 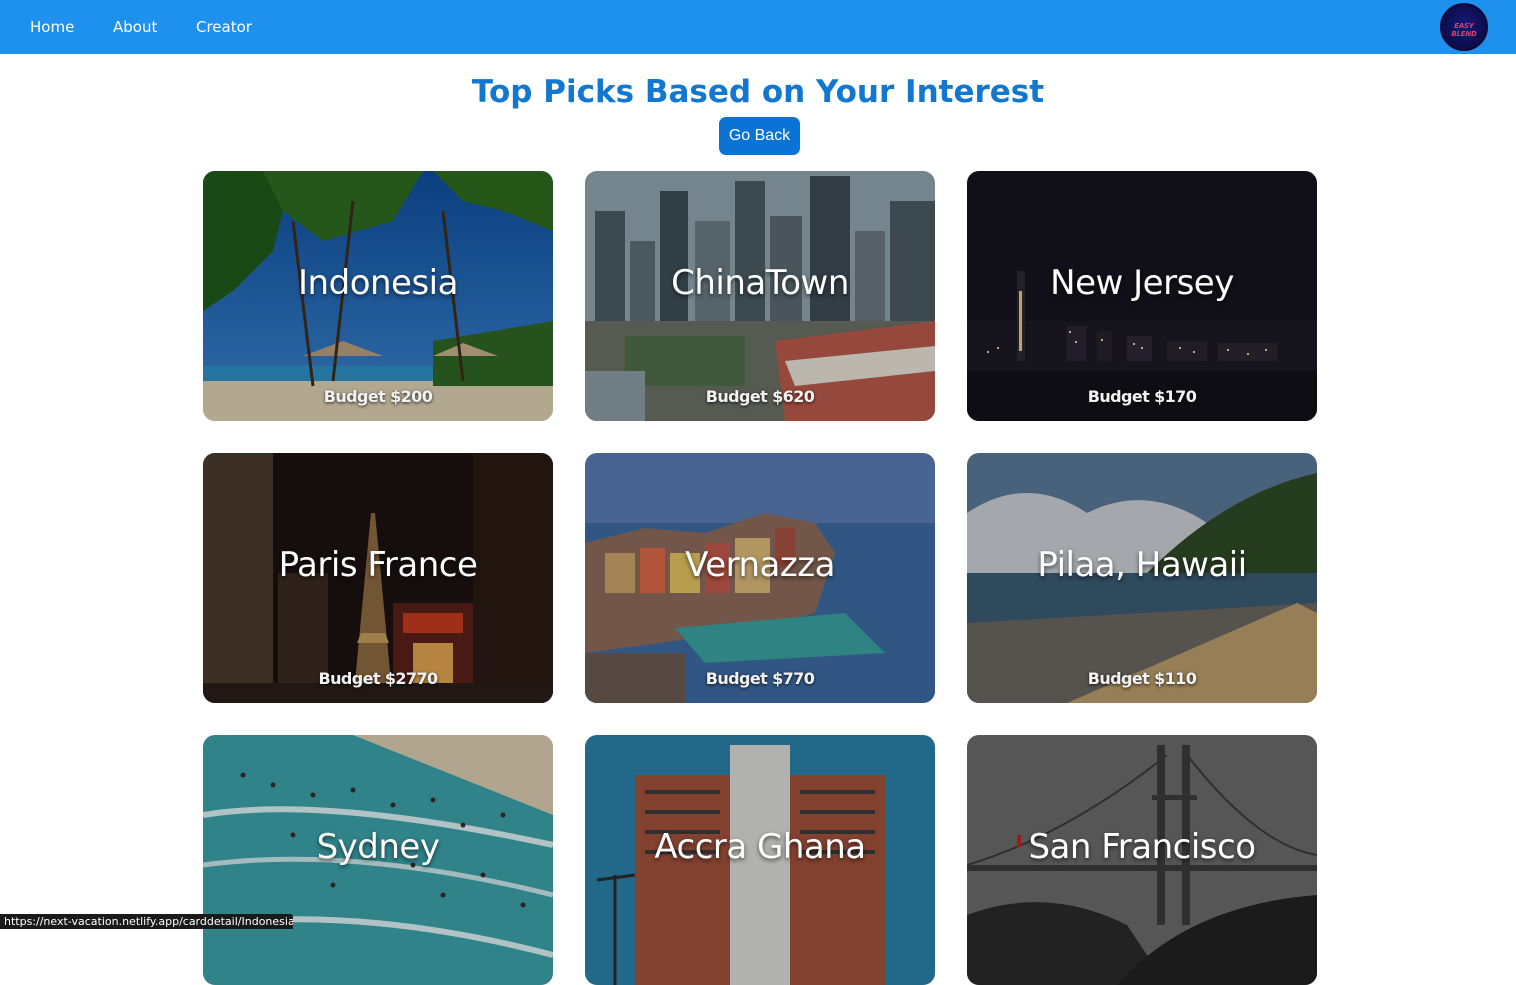 What do you see at coordinates (378, 678) in the screenshot?
I see `destination-budget: Budget $2770` at bounding box center [378, 678].